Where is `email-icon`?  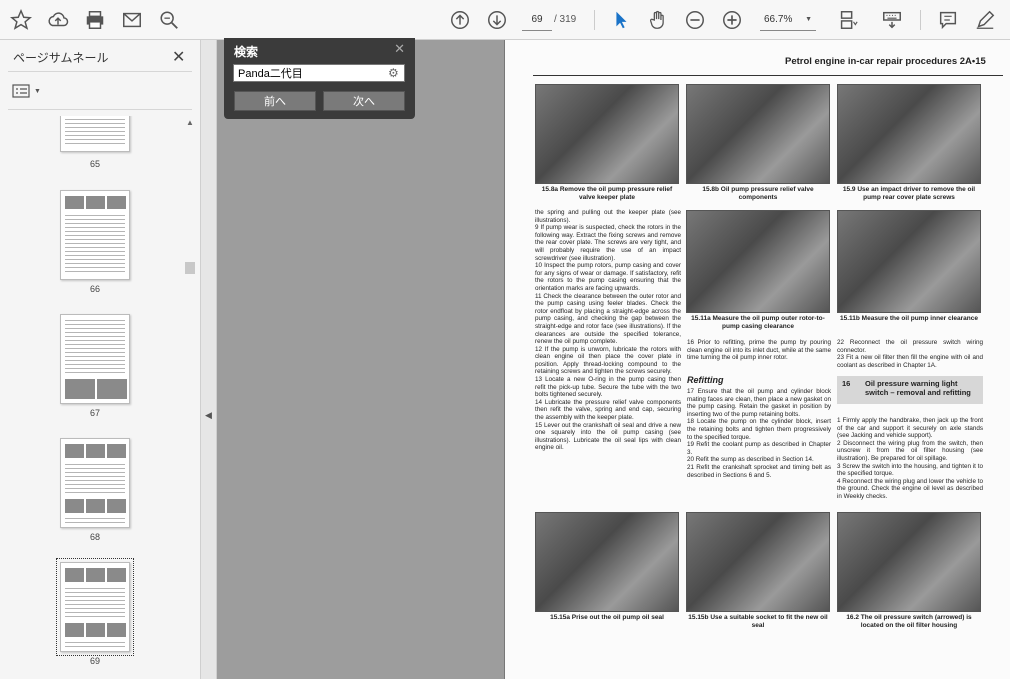 email-icon is located at coordinates (132, 20).